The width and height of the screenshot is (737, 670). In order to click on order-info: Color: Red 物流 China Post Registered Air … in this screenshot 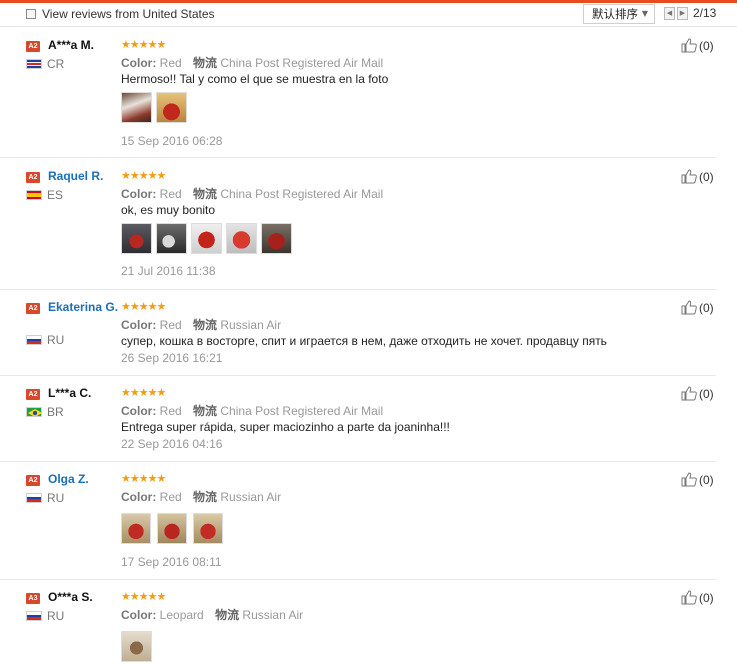, I will do `click(252, 410)`.